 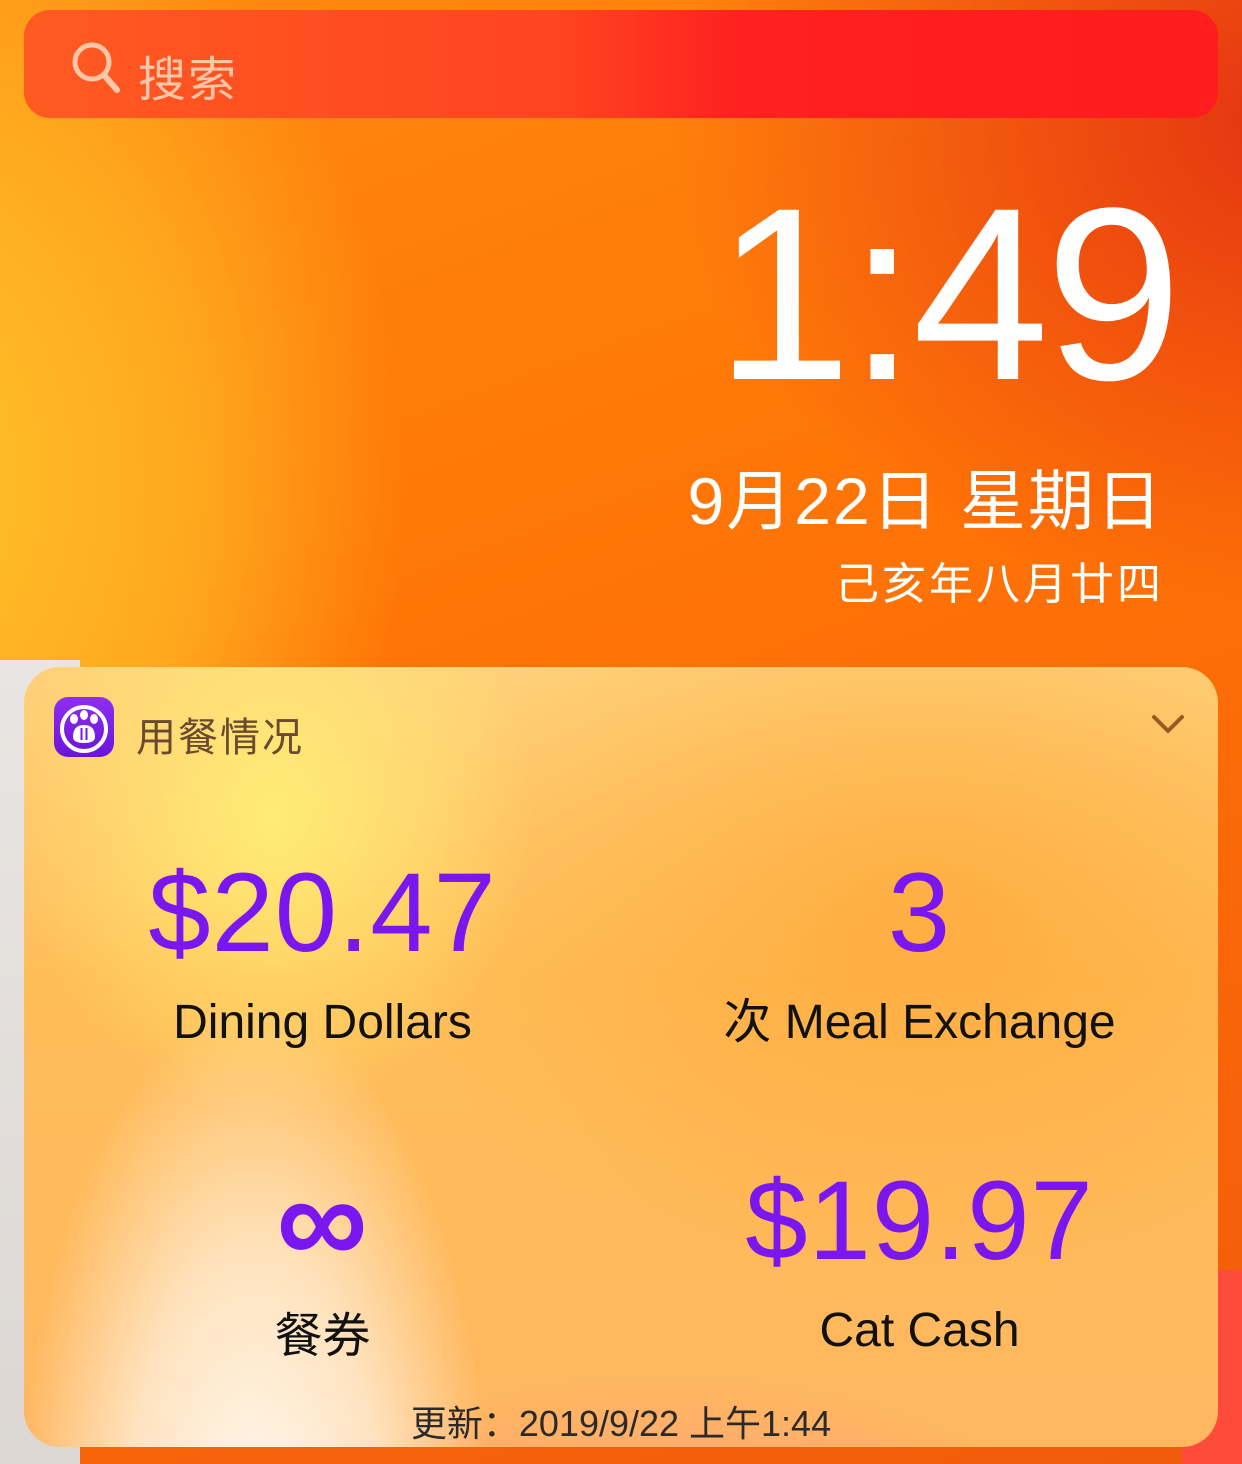 I want to click on lockscreen-time: 1:49, so click(x=948, y=294).